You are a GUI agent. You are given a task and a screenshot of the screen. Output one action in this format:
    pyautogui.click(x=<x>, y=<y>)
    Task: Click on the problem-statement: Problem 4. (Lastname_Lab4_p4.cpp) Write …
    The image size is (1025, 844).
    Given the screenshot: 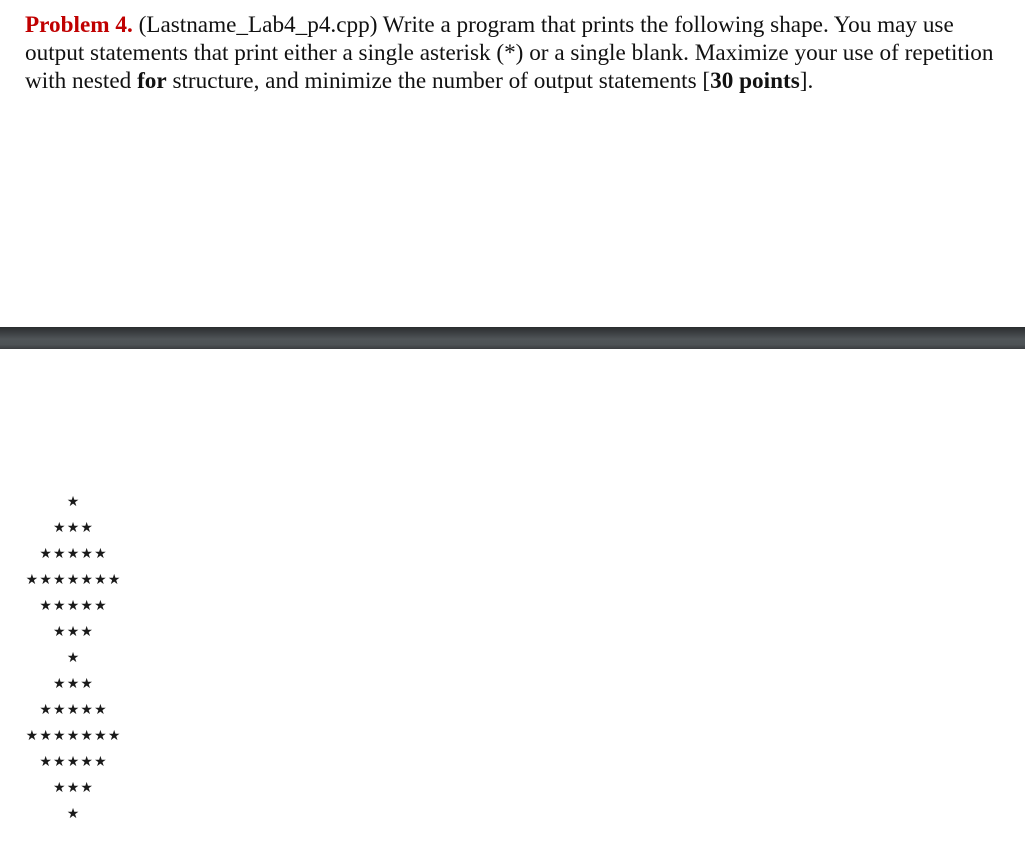 What is the action you would take?
    pyautogui.click(x=520, y=53)
    